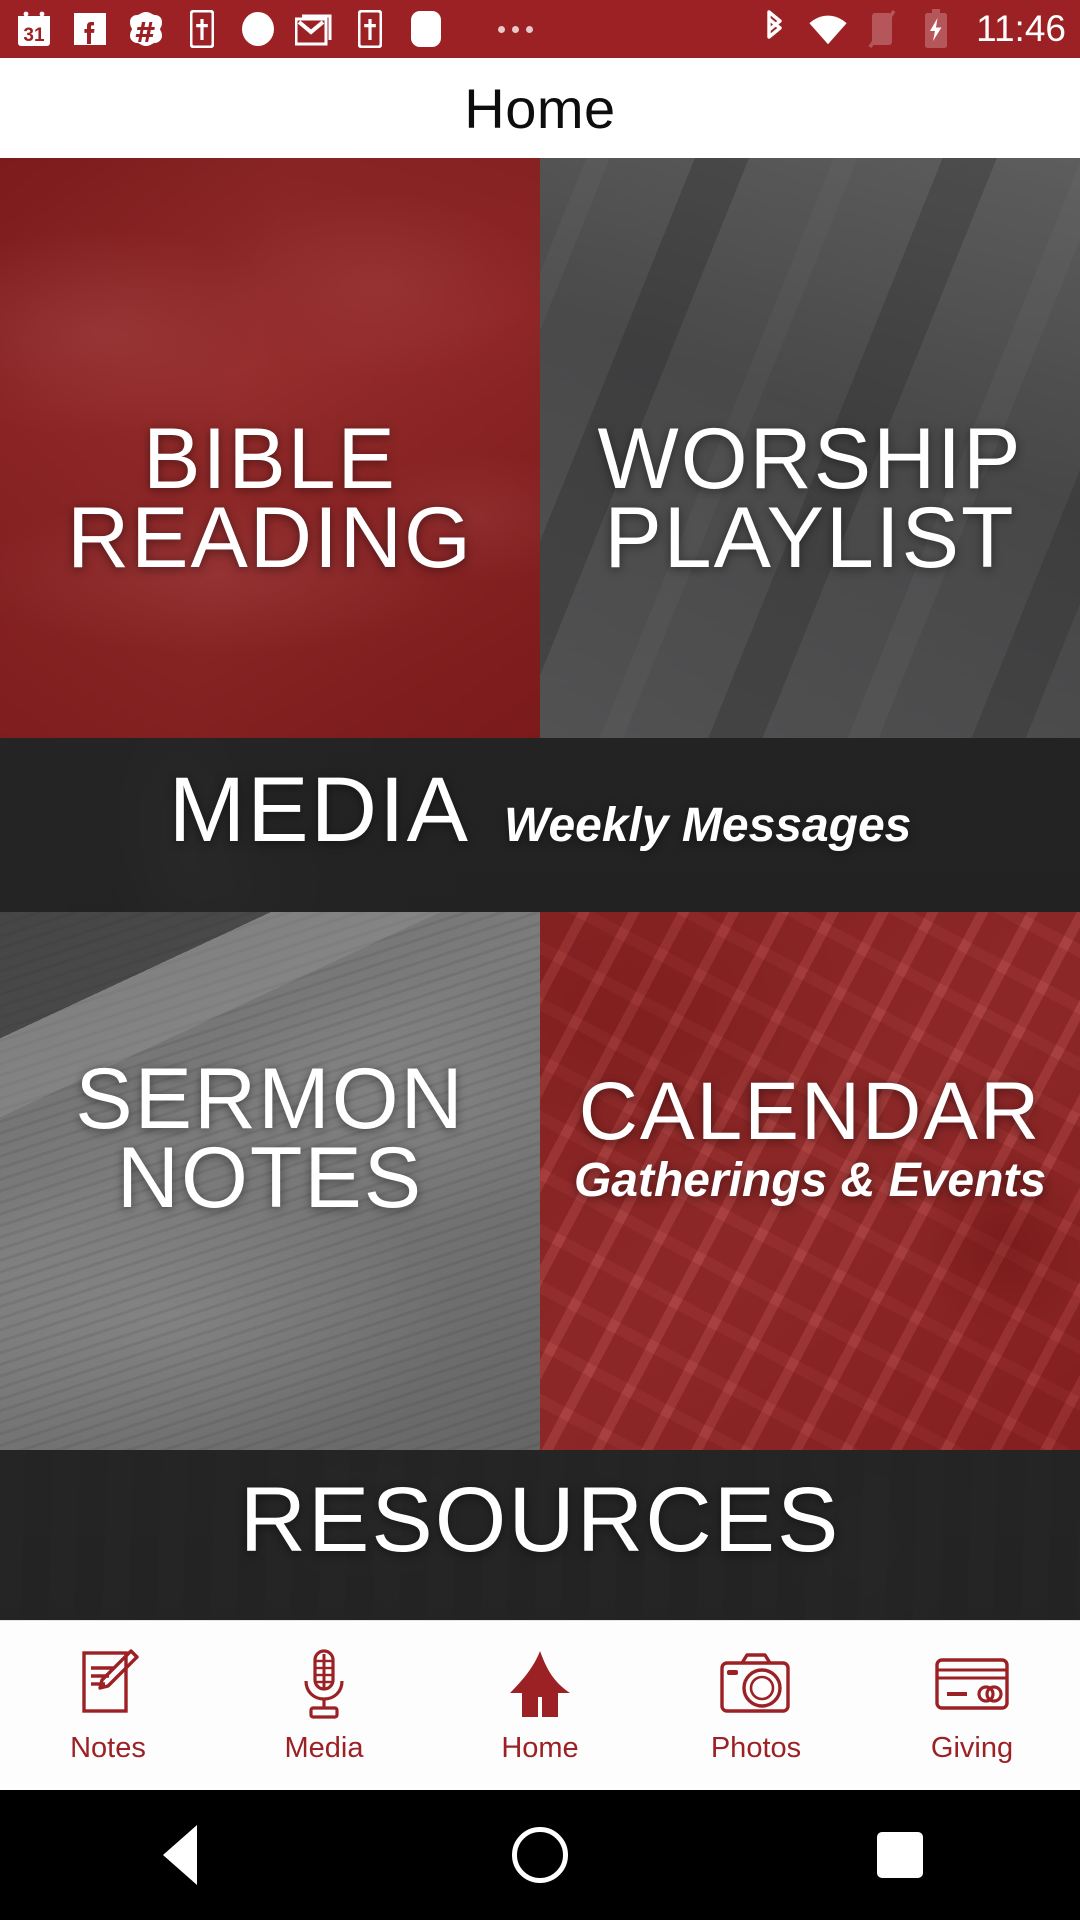 Image resolution: width=1080 pixels, height=1920 pixels. I want to click on system-home-button, so click(540, 1855).